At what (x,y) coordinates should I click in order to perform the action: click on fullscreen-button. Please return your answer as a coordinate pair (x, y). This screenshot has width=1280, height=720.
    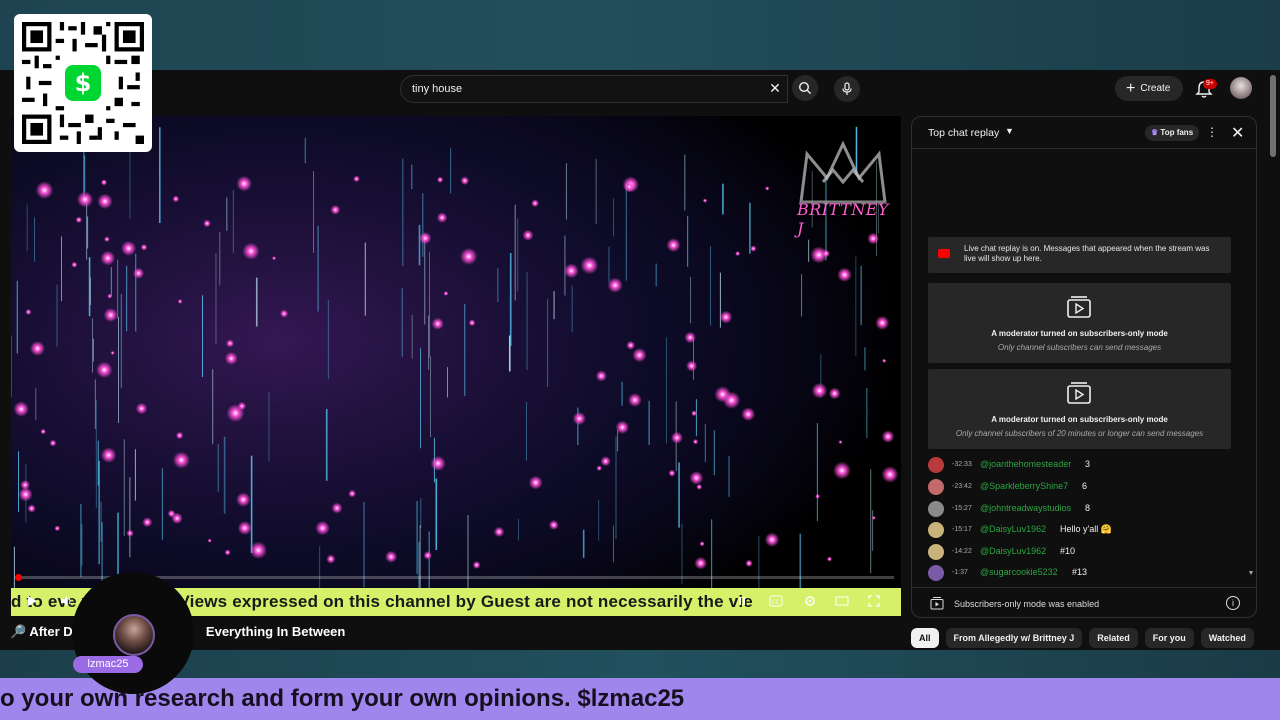
    Looking at the image, I should click on (874, 601).